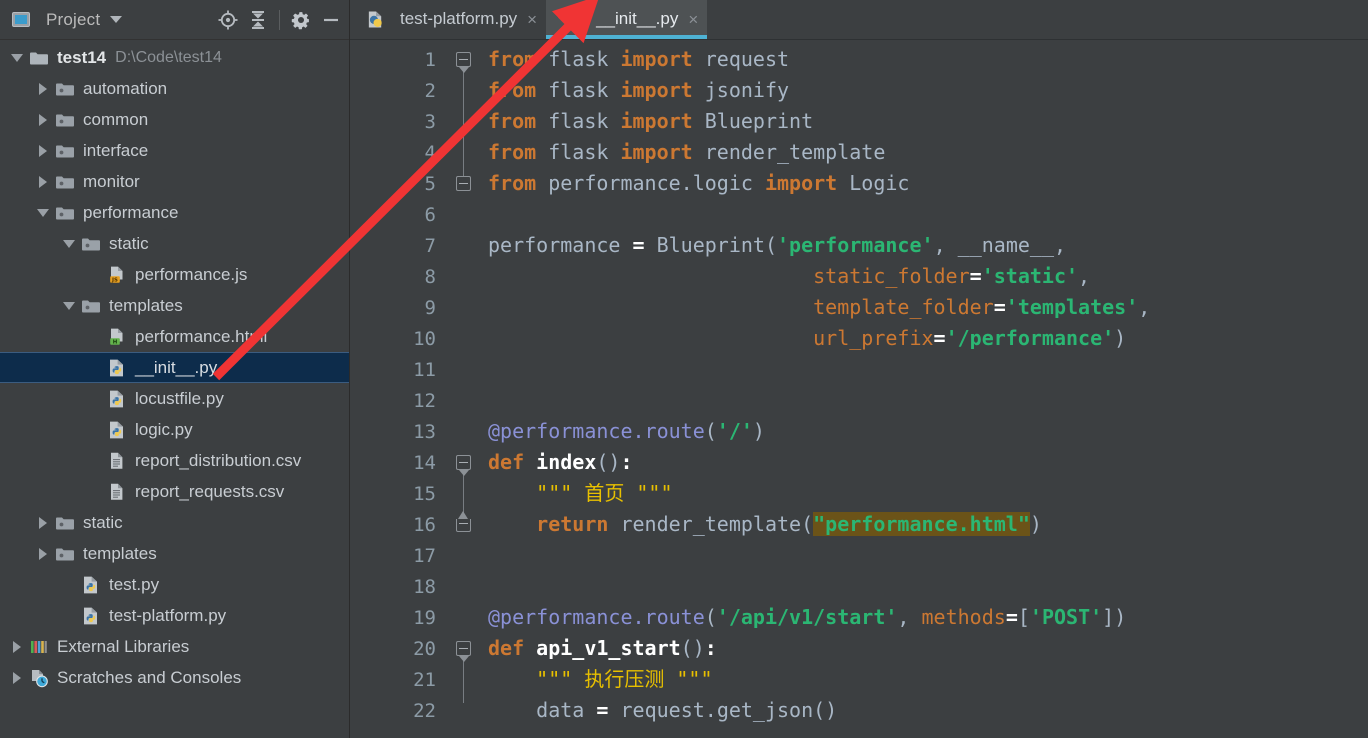 The height and width of the screenshot is (738, 1368). I want to click on code-line: url_prefix='/performance'), so click(928, 338).